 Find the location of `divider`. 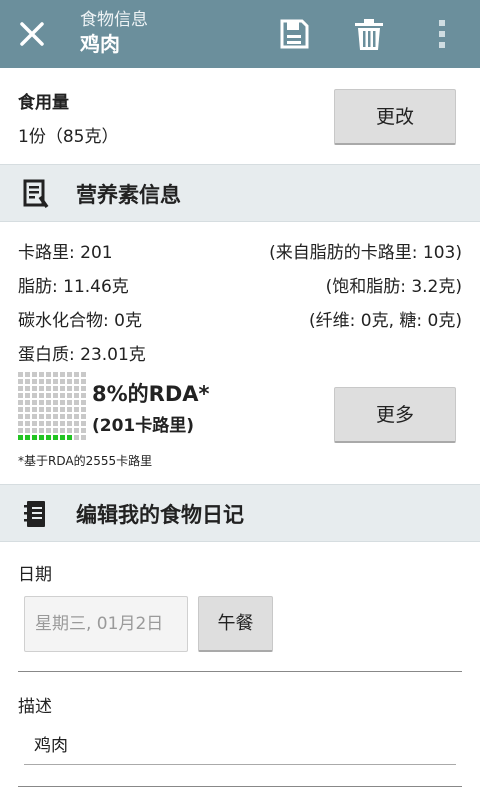

divider is located at coordinates (240, 786).